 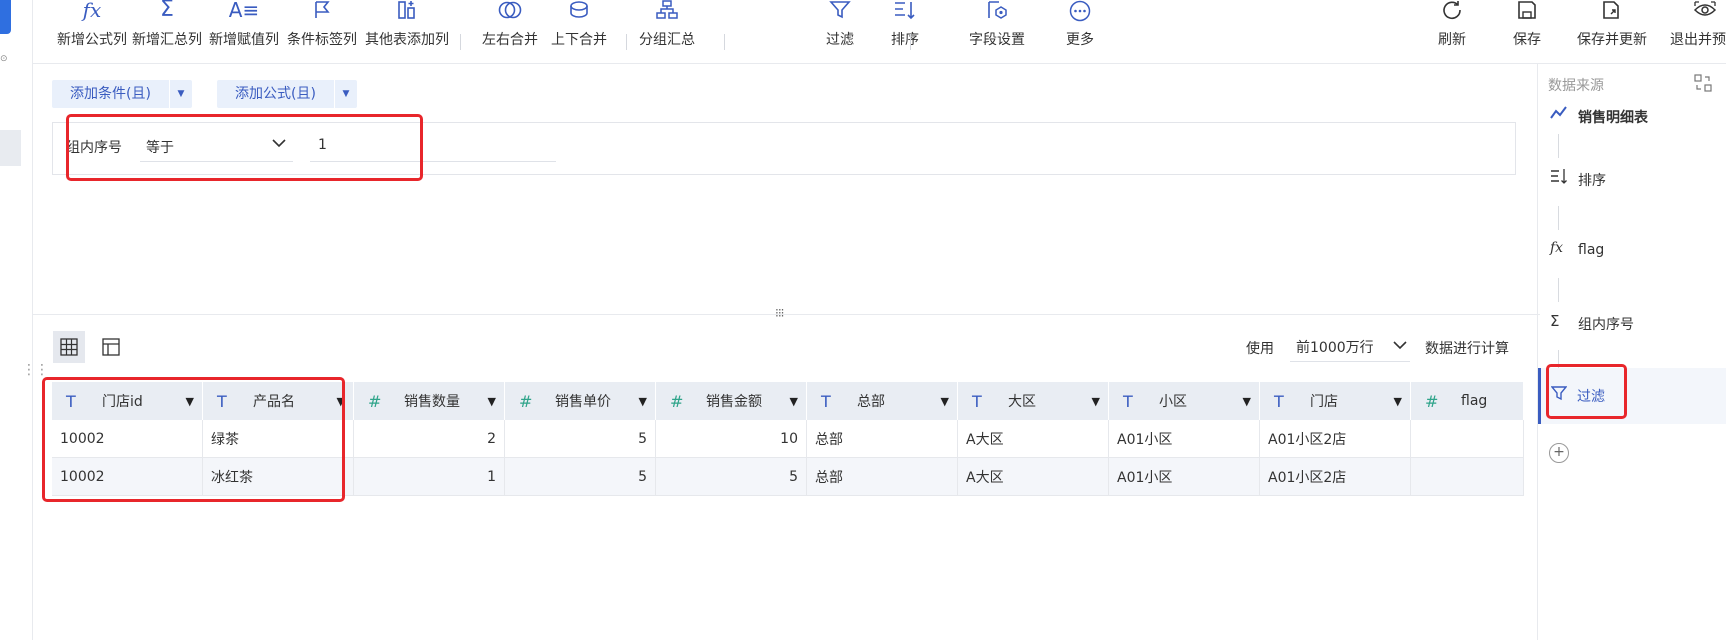 I want to click on add-summary-column-button: Σ 新增汇总列, so click(x=167, y=28).